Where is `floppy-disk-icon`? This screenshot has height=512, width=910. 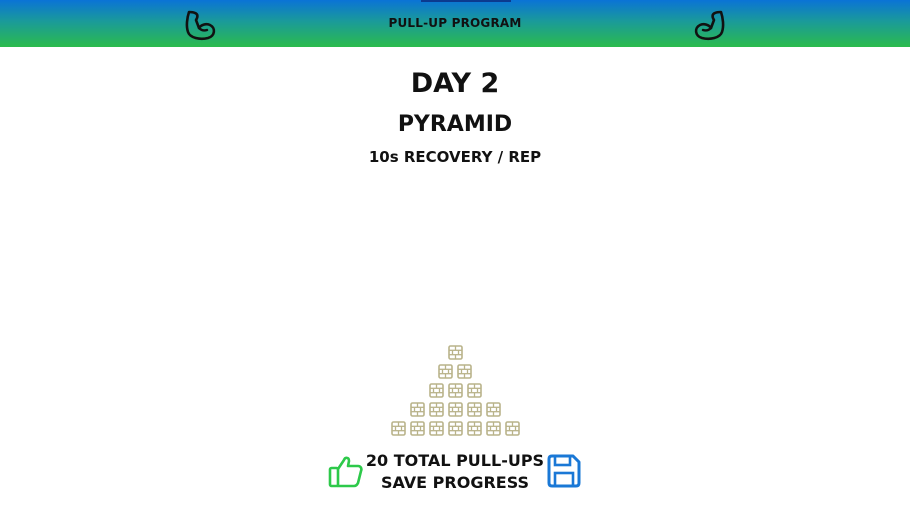
floppy-disk-icon is located at coordinates (564, 471).